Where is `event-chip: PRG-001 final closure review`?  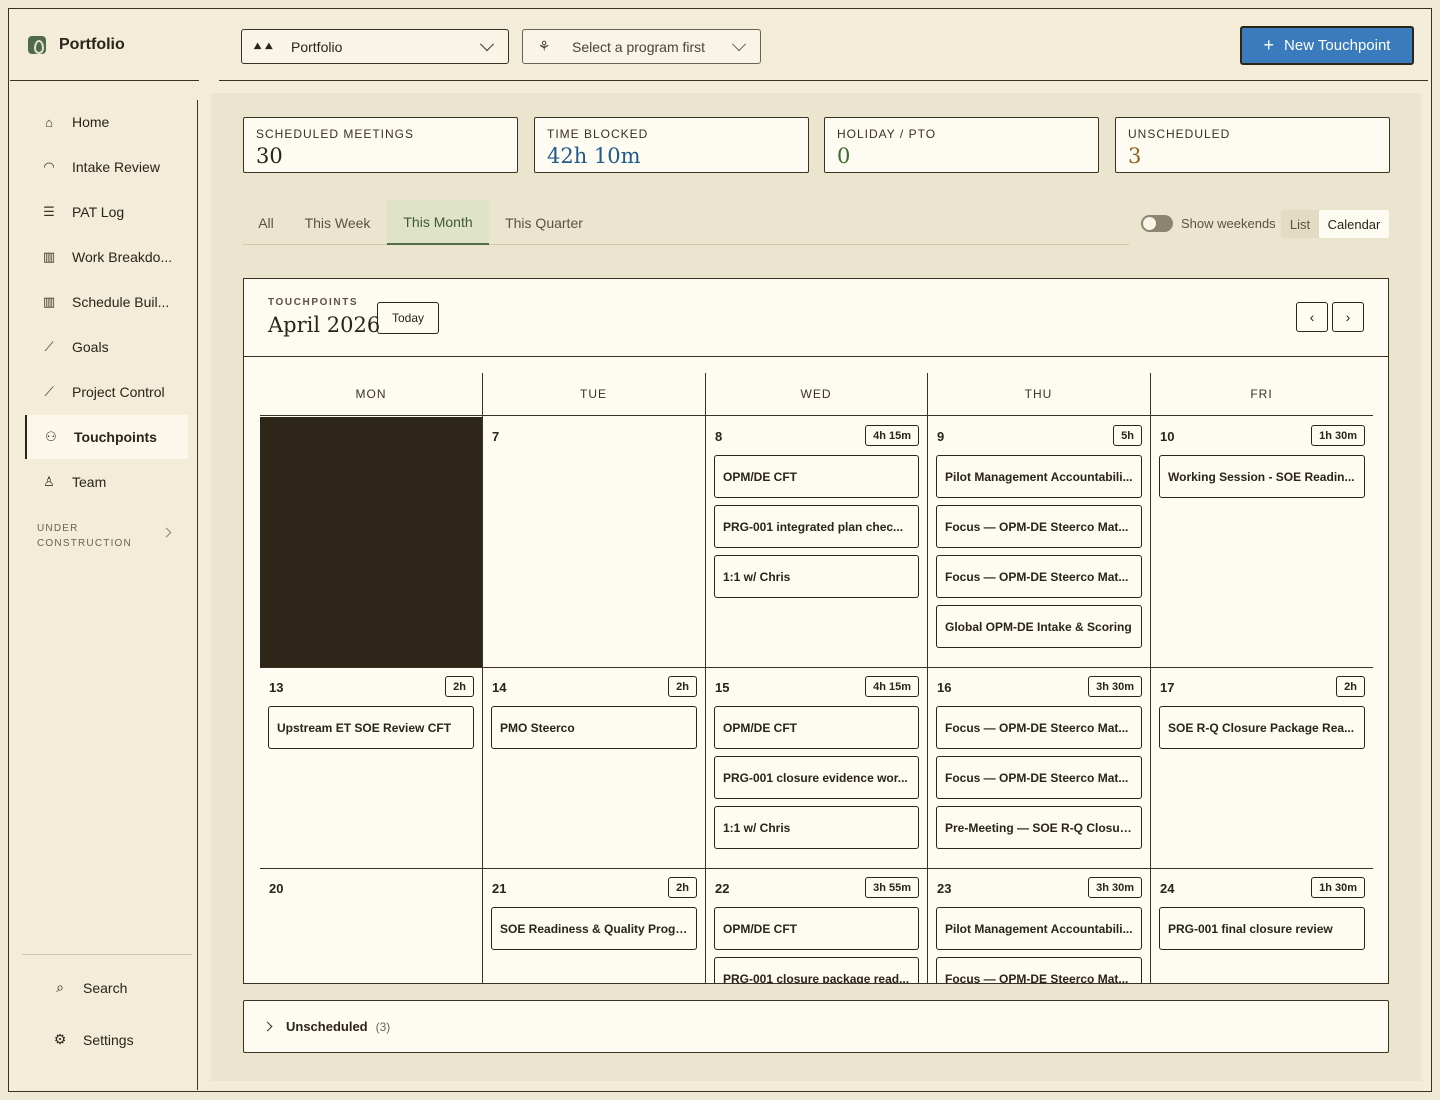
event-chip: PRG-001 final closure review is located at coordinates (1262, 928).